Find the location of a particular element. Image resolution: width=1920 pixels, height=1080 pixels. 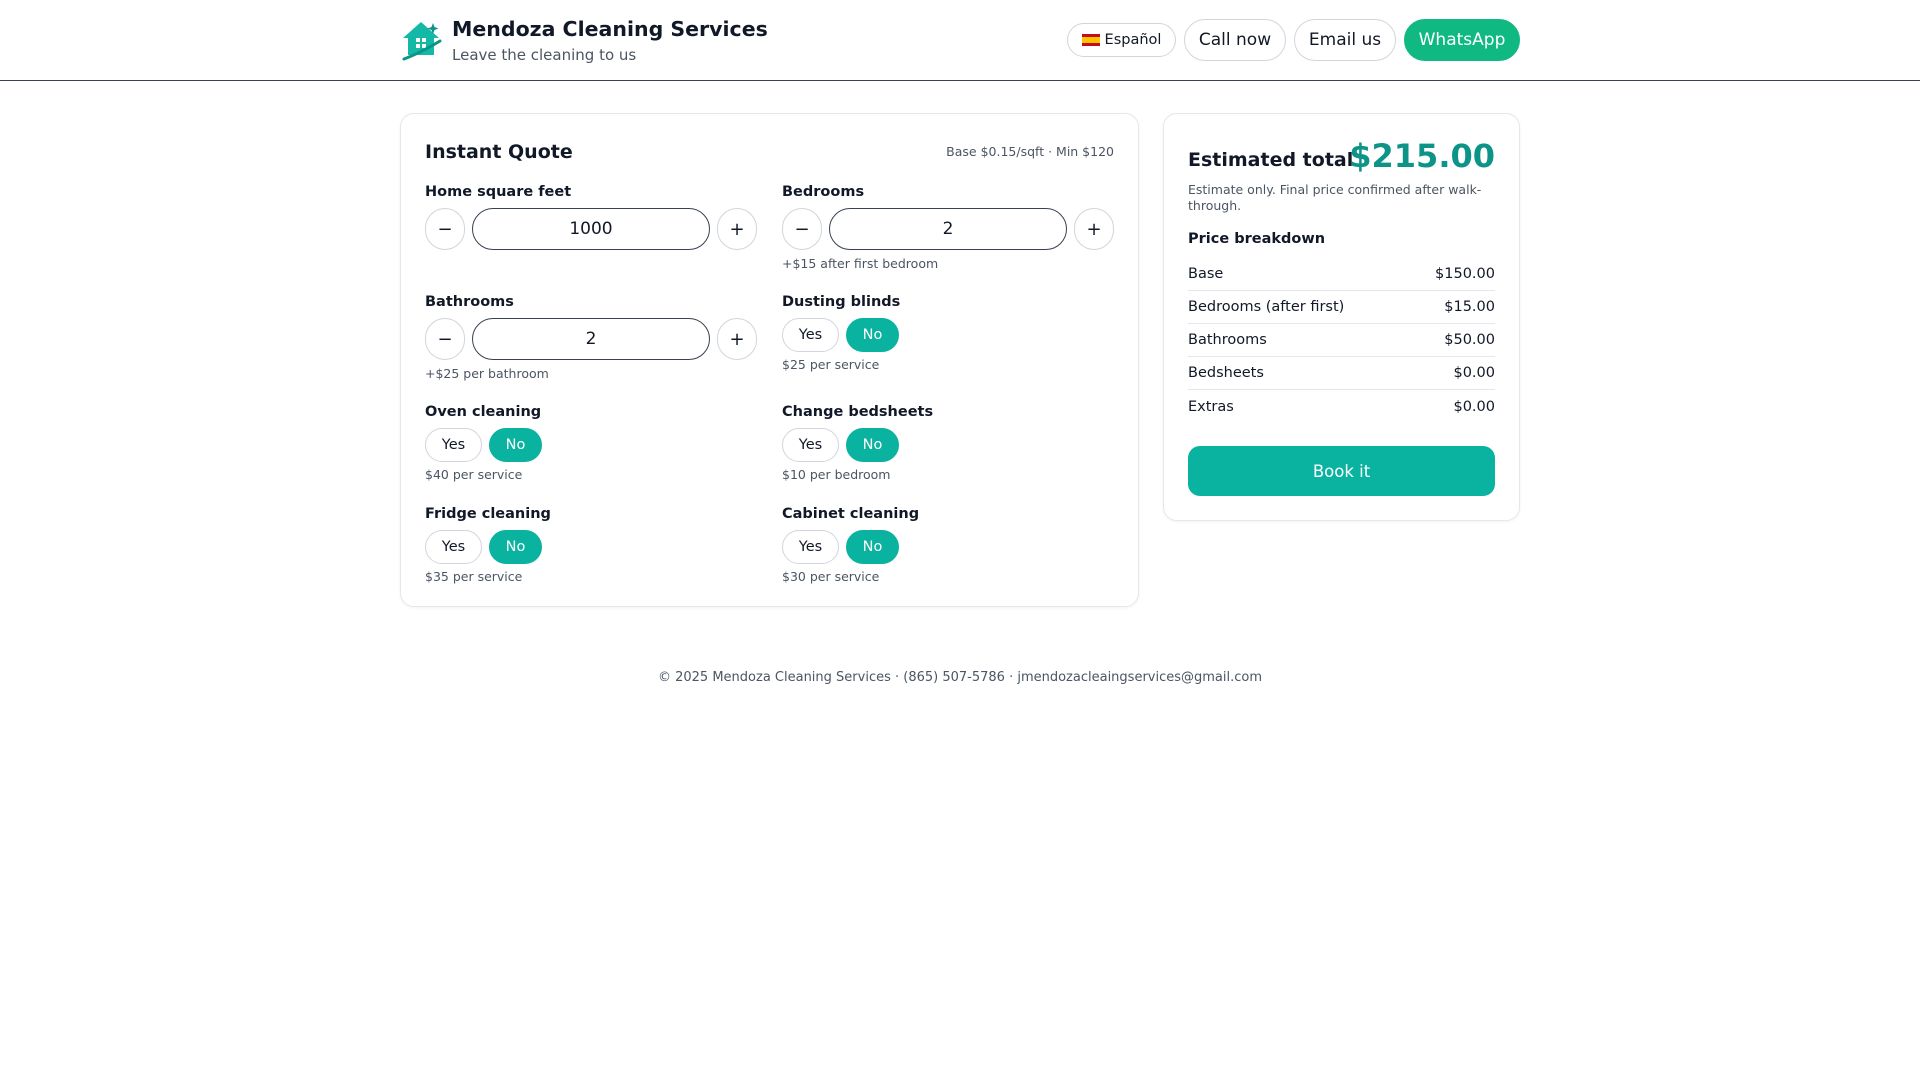

fridge-cleaning-toggle: Yes No is located at coordinates (591, 547).